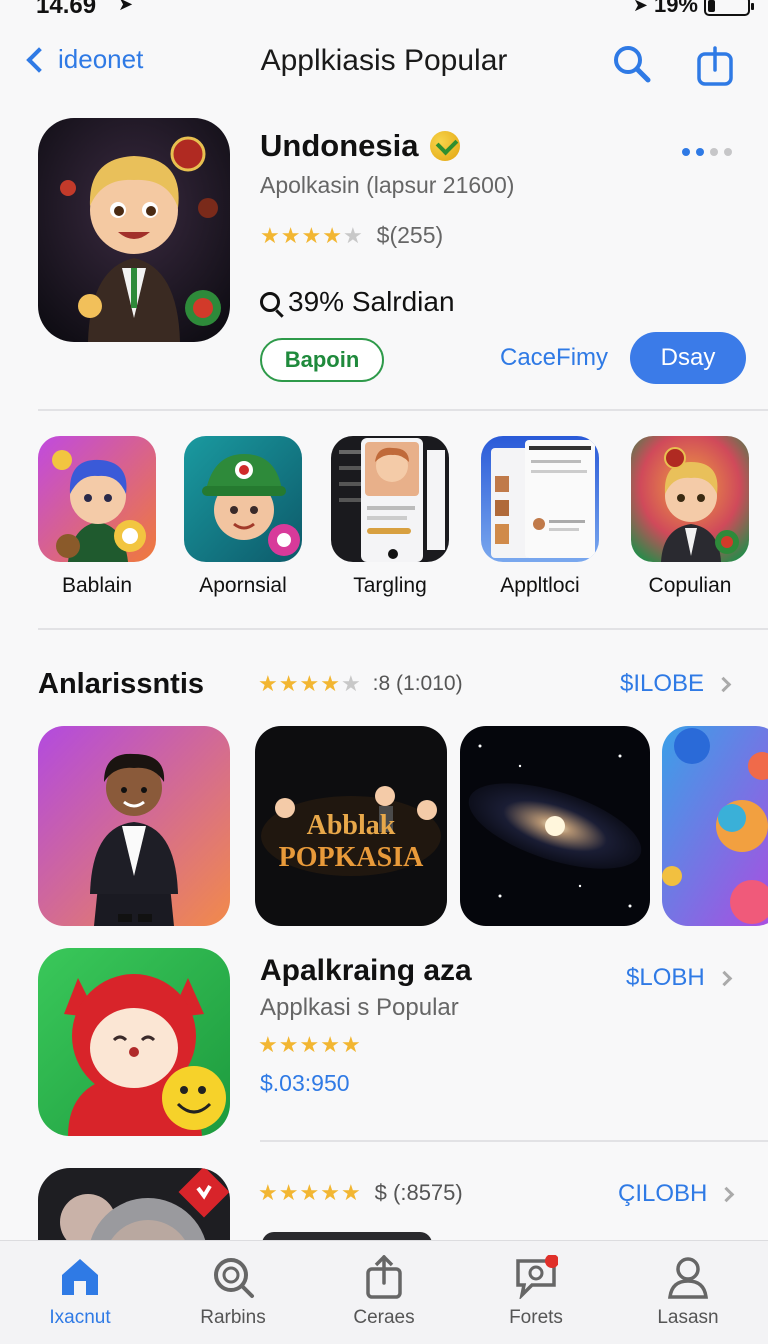 The image size is (768, 1344). Describe the element at coordinates (536, 1277) in the screenshot. I see `chat-search-icon` at that location.